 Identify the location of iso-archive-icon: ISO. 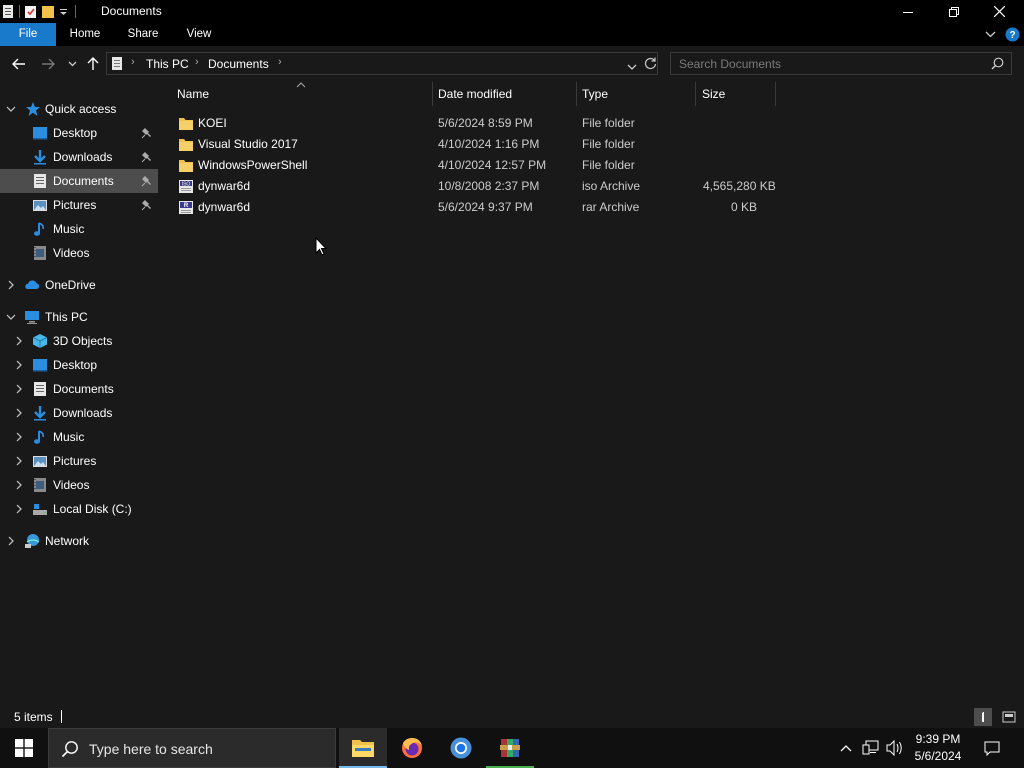
(186, 186).